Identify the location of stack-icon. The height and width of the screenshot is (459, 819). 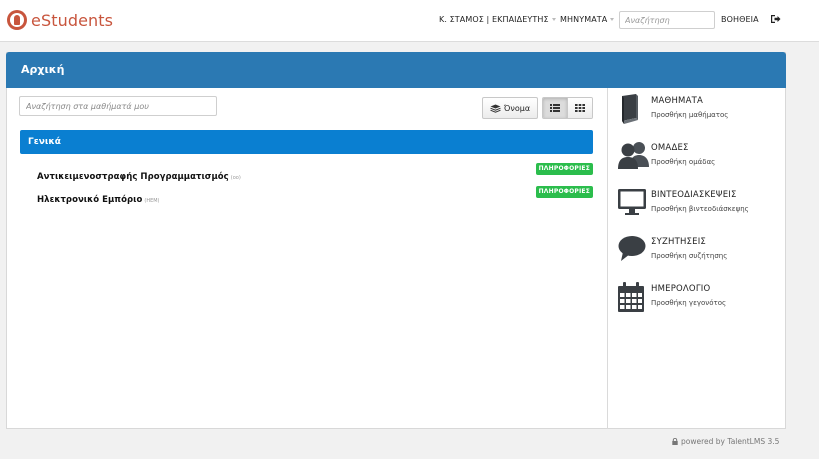
(495, 108).